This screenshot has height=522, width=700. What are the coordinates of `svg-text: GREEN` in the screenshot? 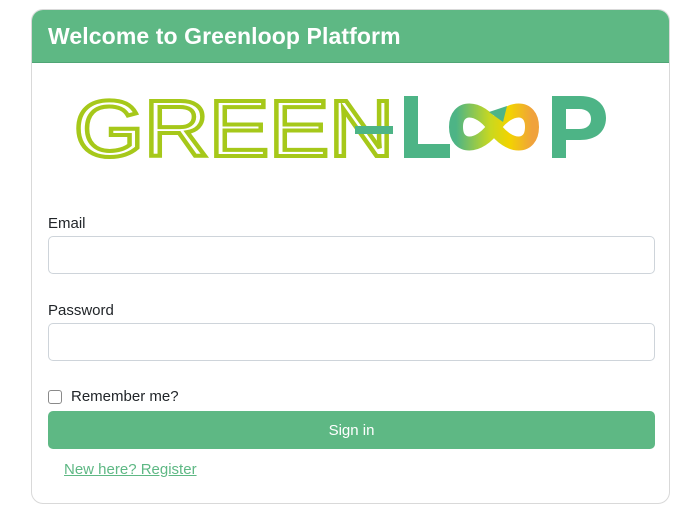 It's located at (234, 128).